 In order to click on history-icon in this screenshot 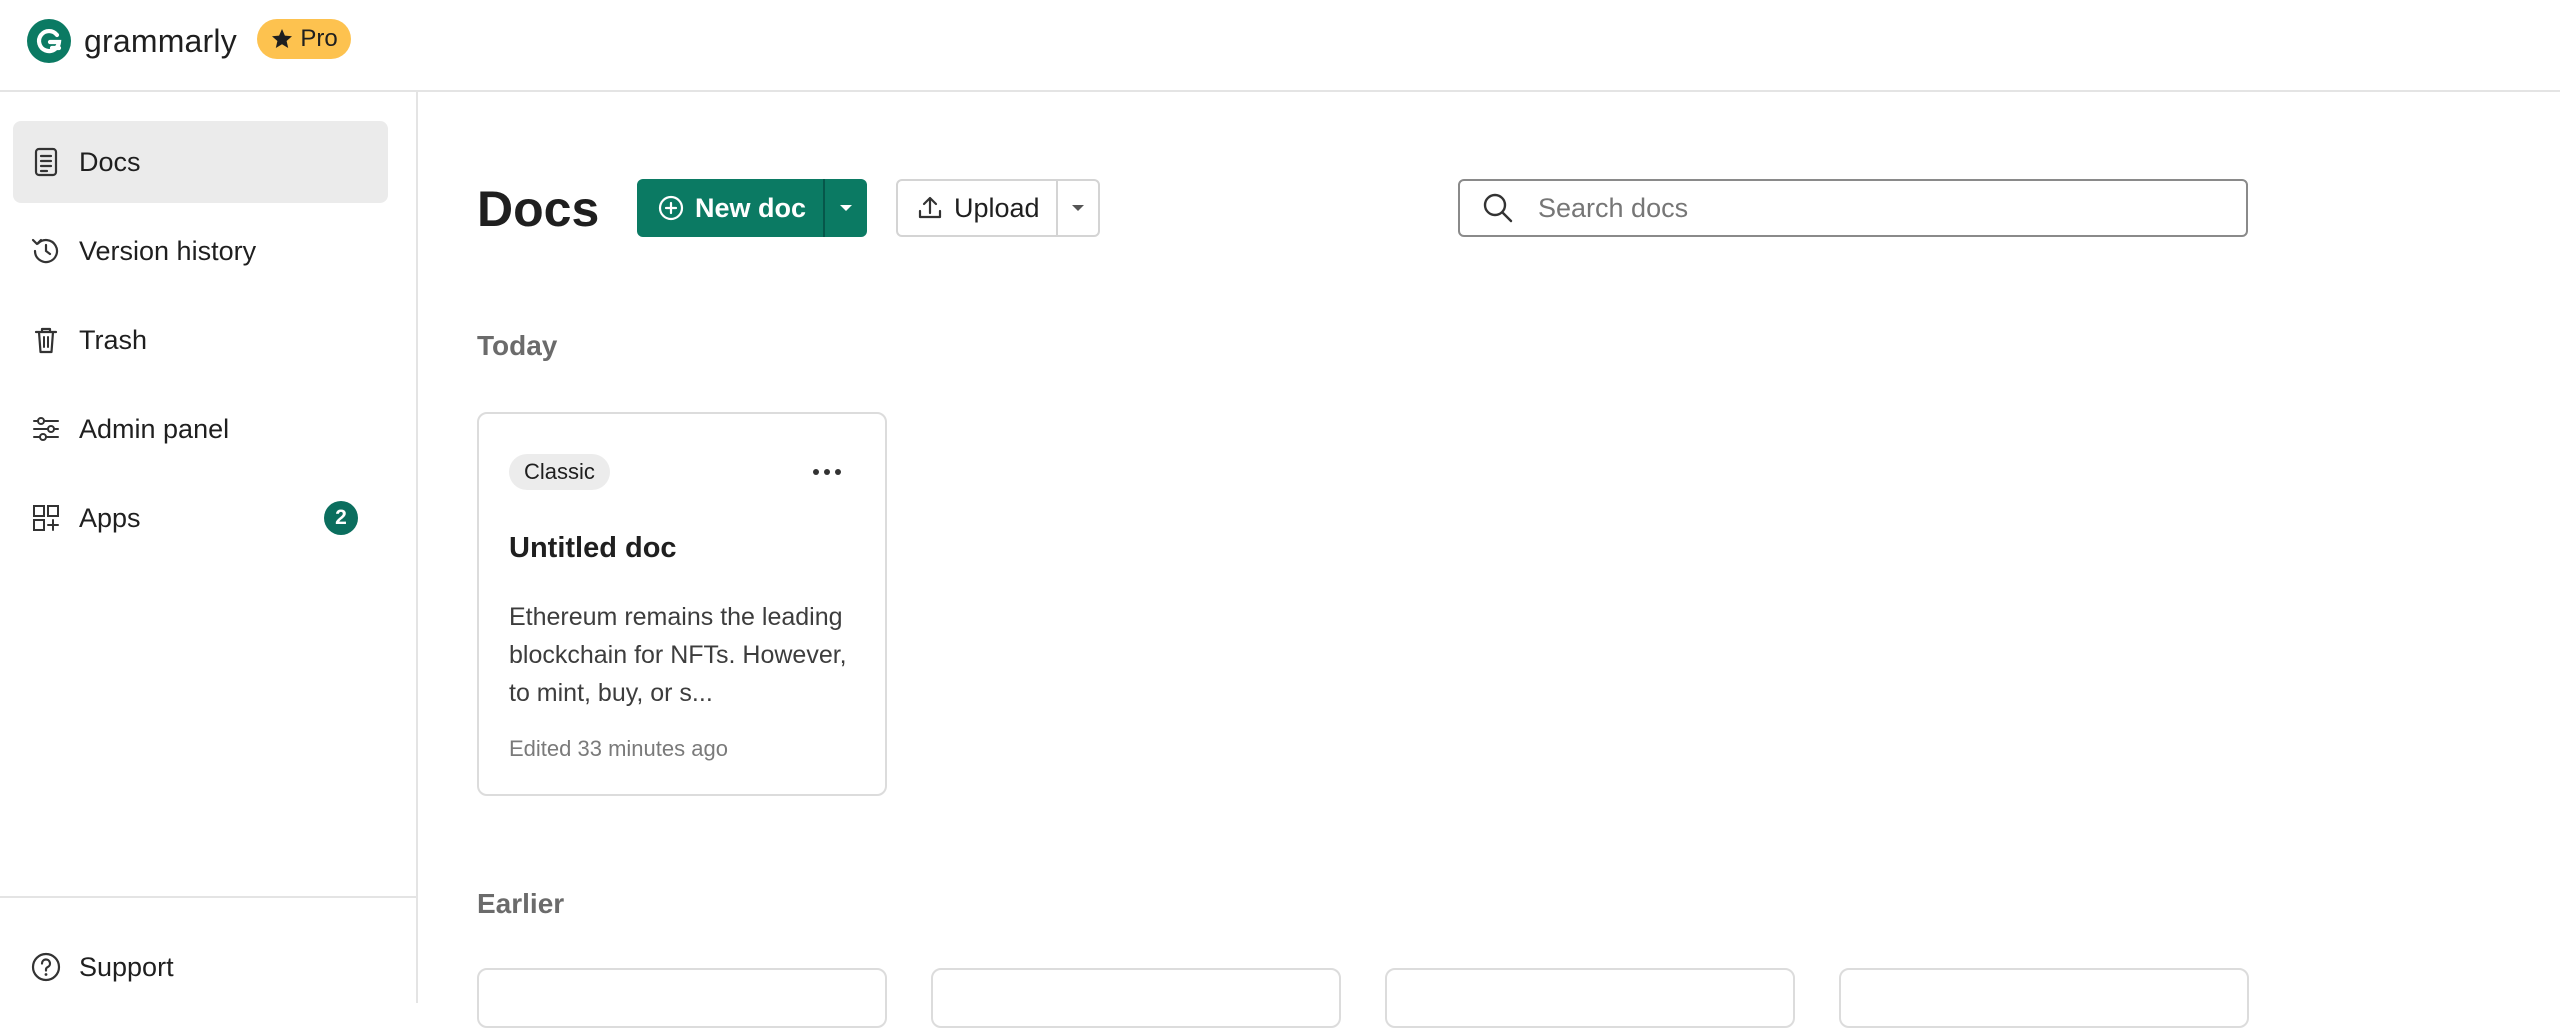, I will do `click(46, 251)`.